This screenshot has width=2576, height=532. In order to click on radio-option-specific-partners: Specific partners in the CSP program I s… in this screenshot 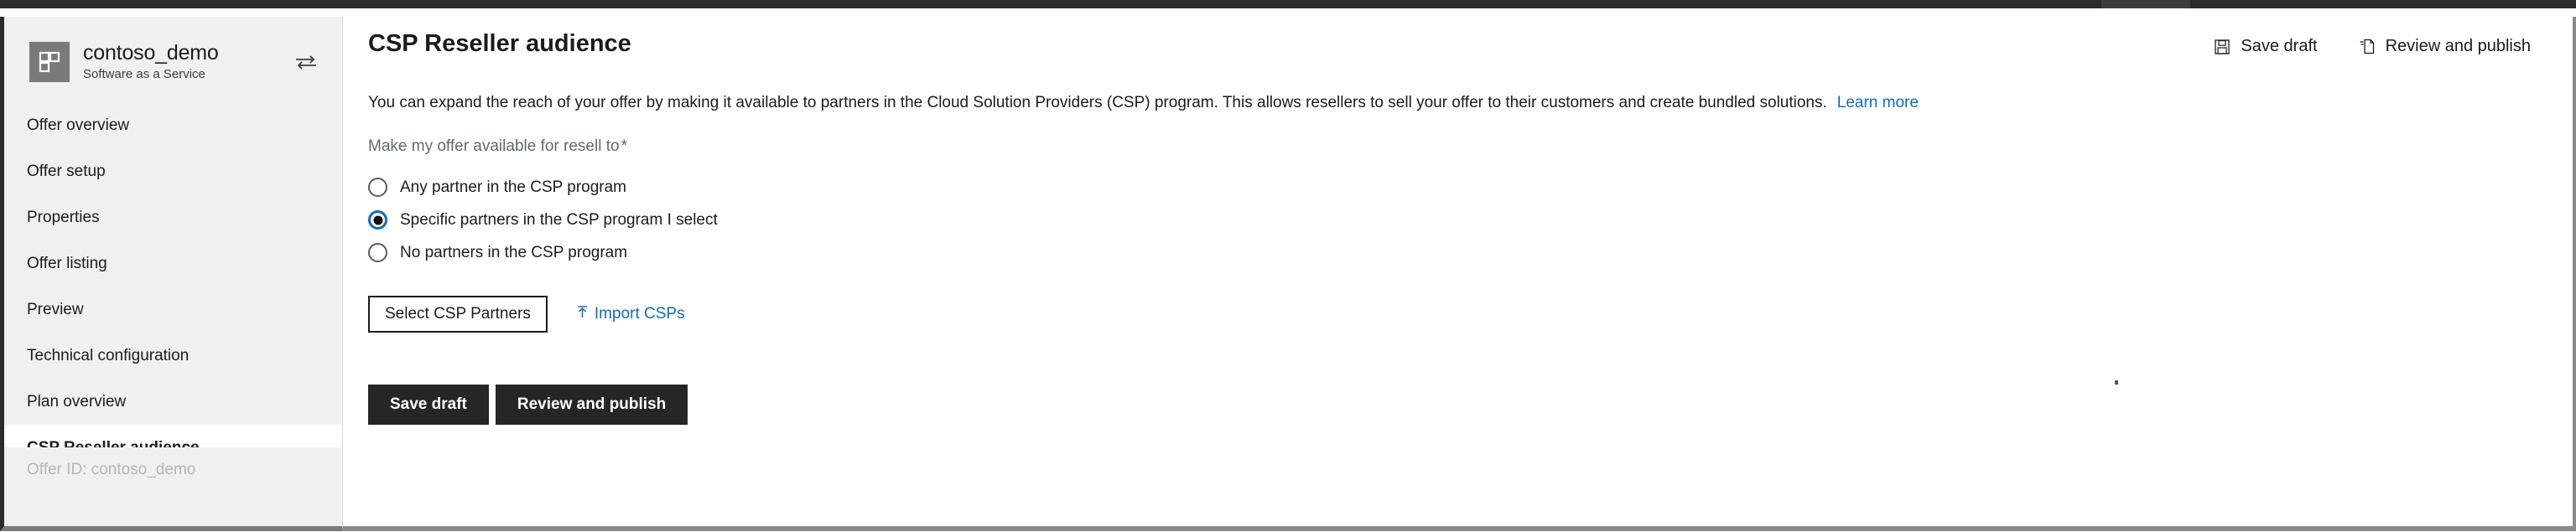, I will do `click(1470, 220)`.